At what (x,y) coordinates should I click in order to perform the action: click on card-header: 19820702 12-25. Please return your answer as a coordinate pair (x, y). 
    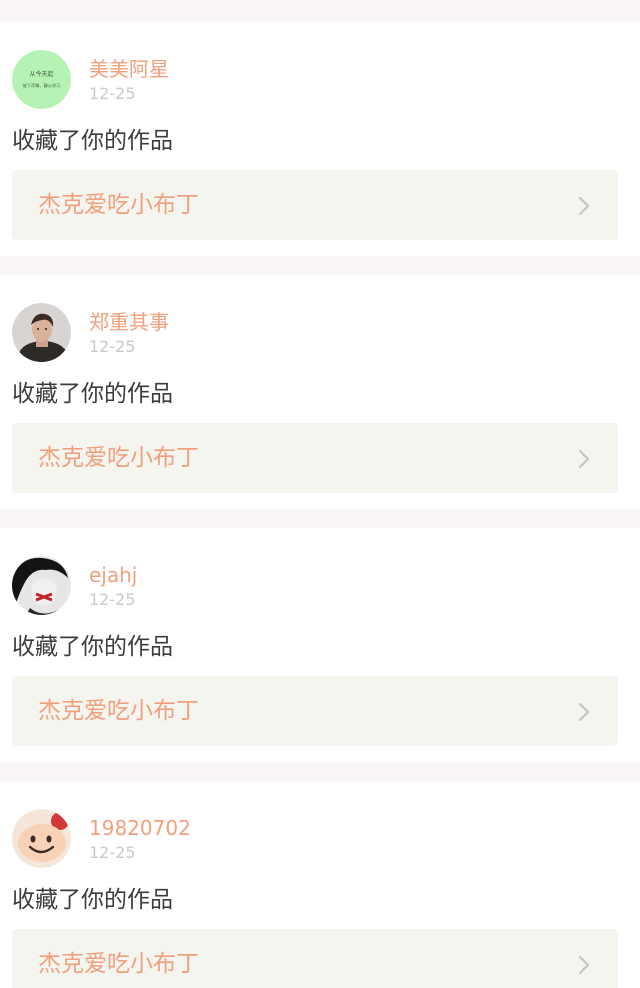
    Looking at the image, I should click on (320, 831).